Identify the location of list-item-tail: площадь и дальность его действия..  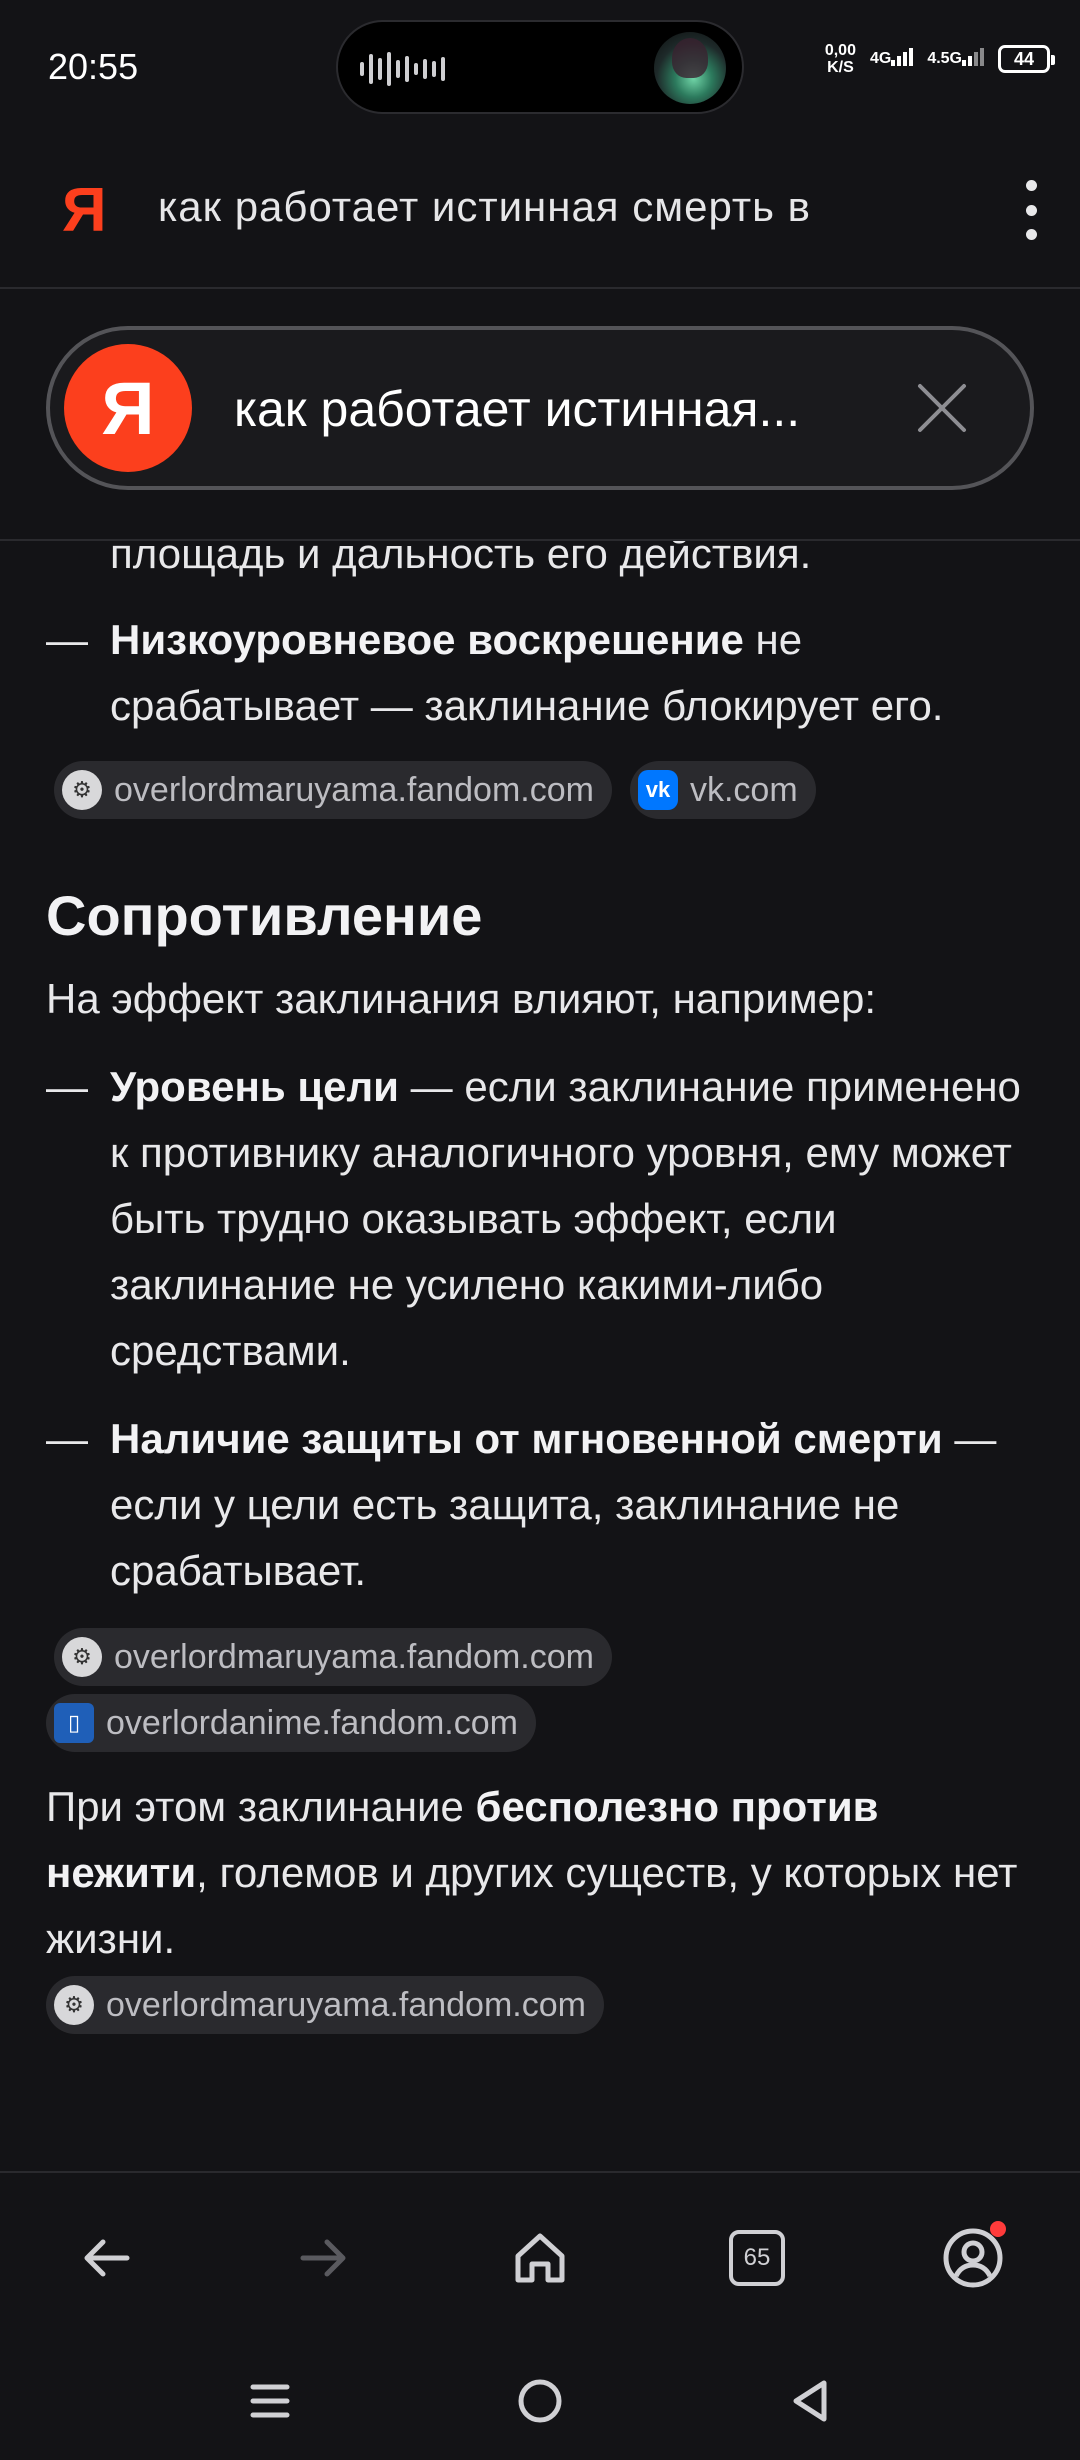
(461, 559).